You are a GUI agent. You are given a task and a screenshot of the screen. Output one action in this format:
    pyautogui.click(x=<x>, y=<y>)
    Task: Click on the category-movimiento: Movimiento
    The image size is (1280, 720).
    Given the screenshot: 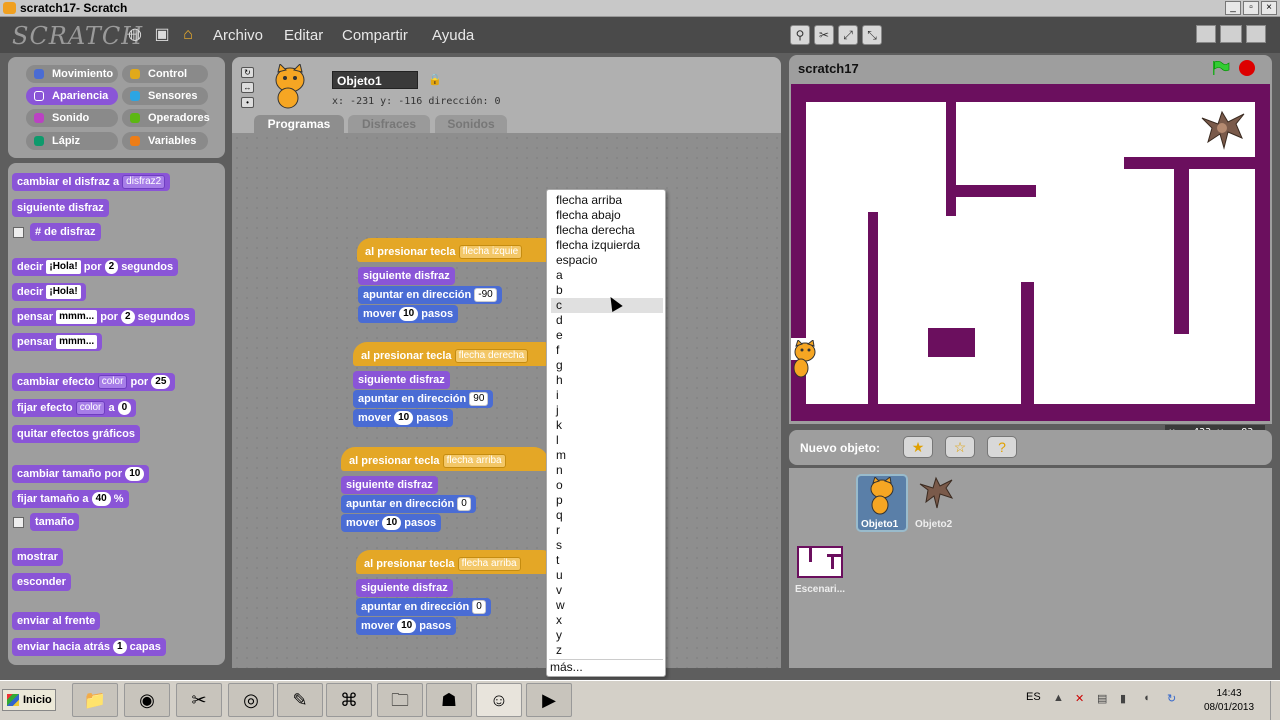 What is the action you would take?
    pyautogui.click(x=72, y=74)
    